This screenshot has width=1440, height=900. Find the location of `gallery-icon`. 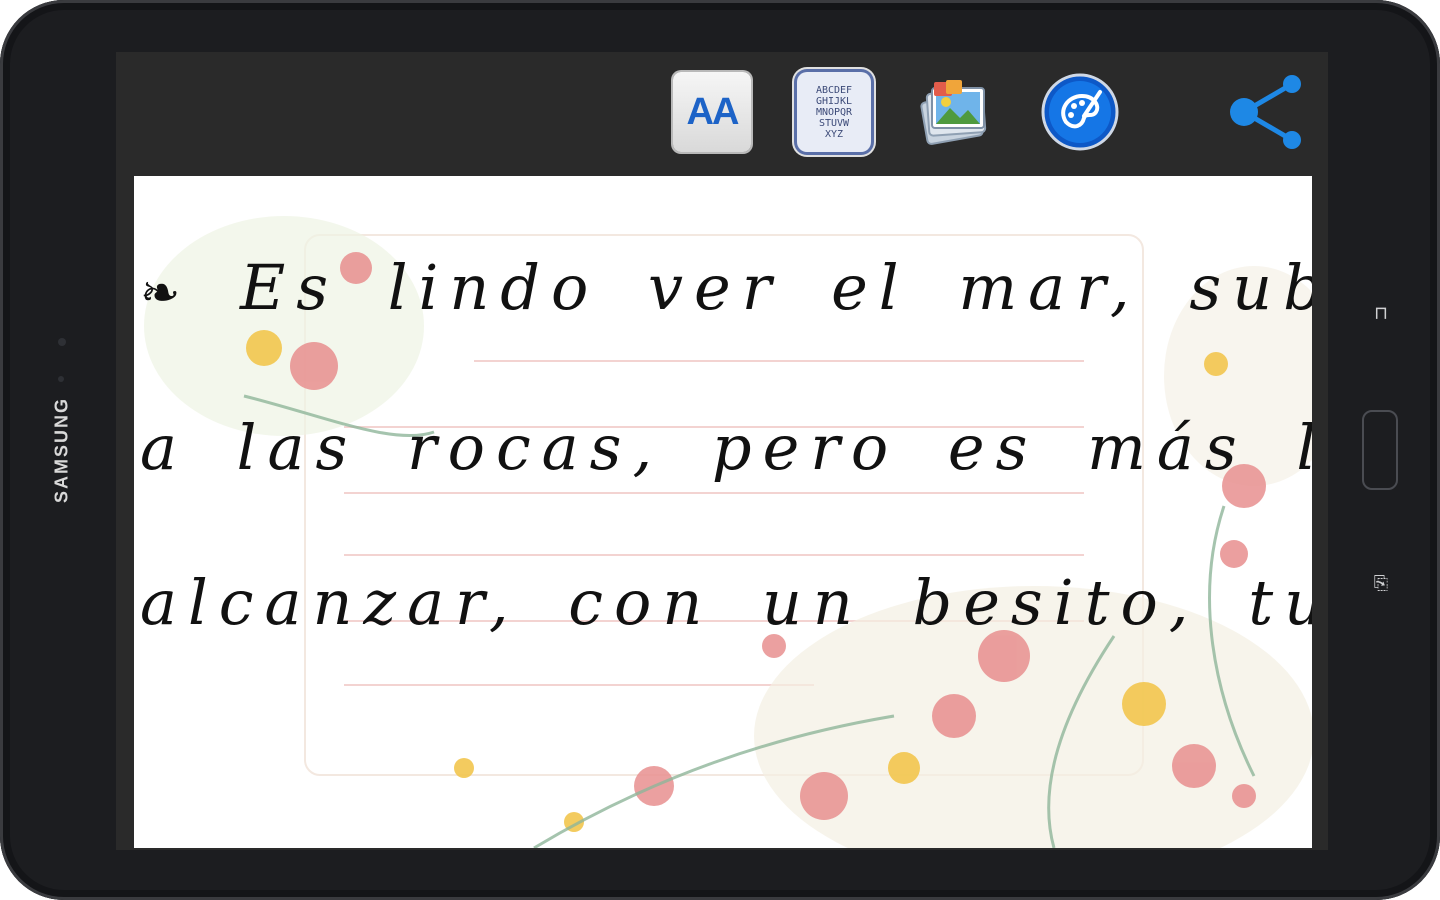

gallery-icon is located at coordinates (953, 112).